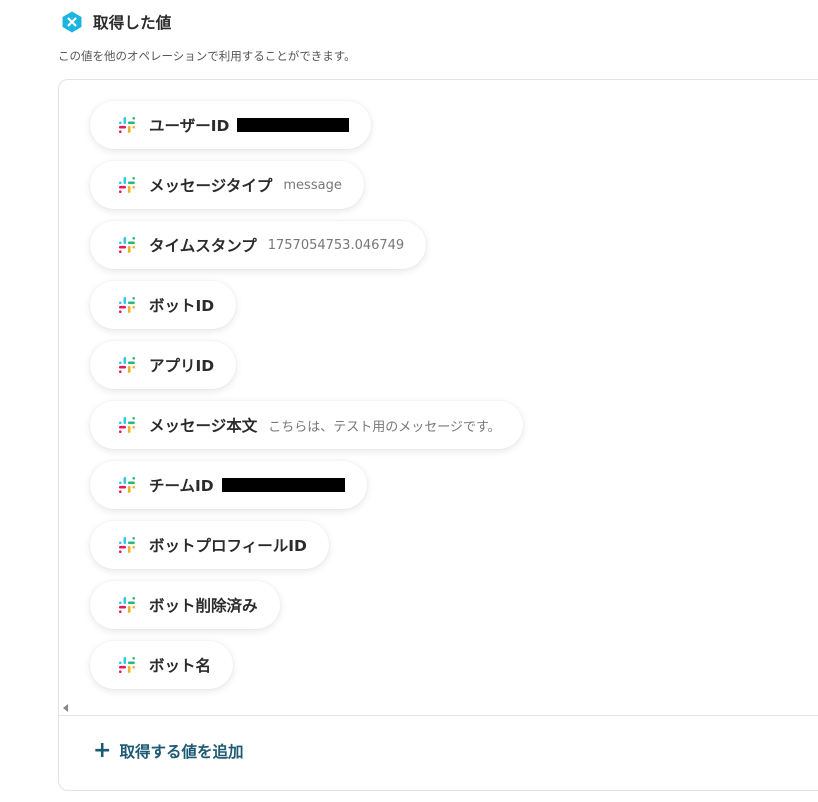 Image resolution: width=818 pixels, height=802 pixels. What do you see at coordinates (207, 56) in the screenshot?
I see `section-subtitle: この値を他のオペレーションで利用することができます。` at bounding box center [207, 56].